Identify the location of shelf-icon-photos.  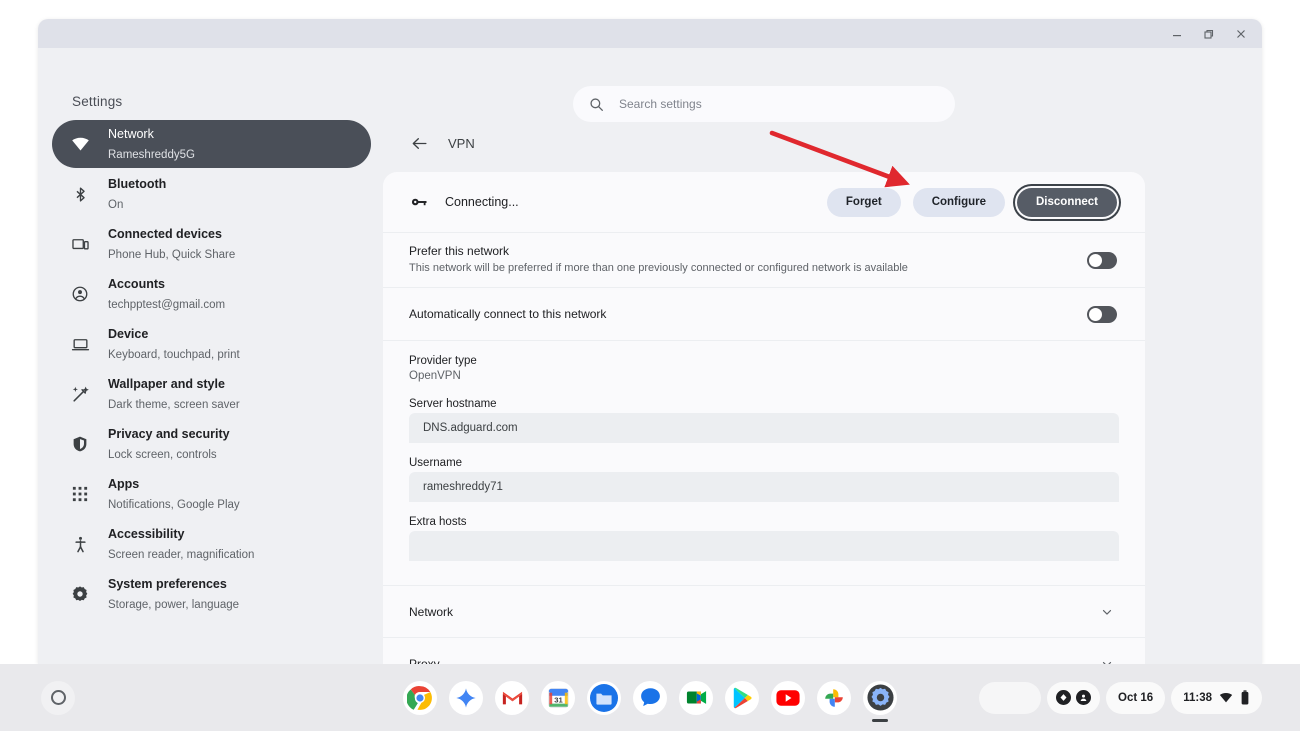
(834, 697).